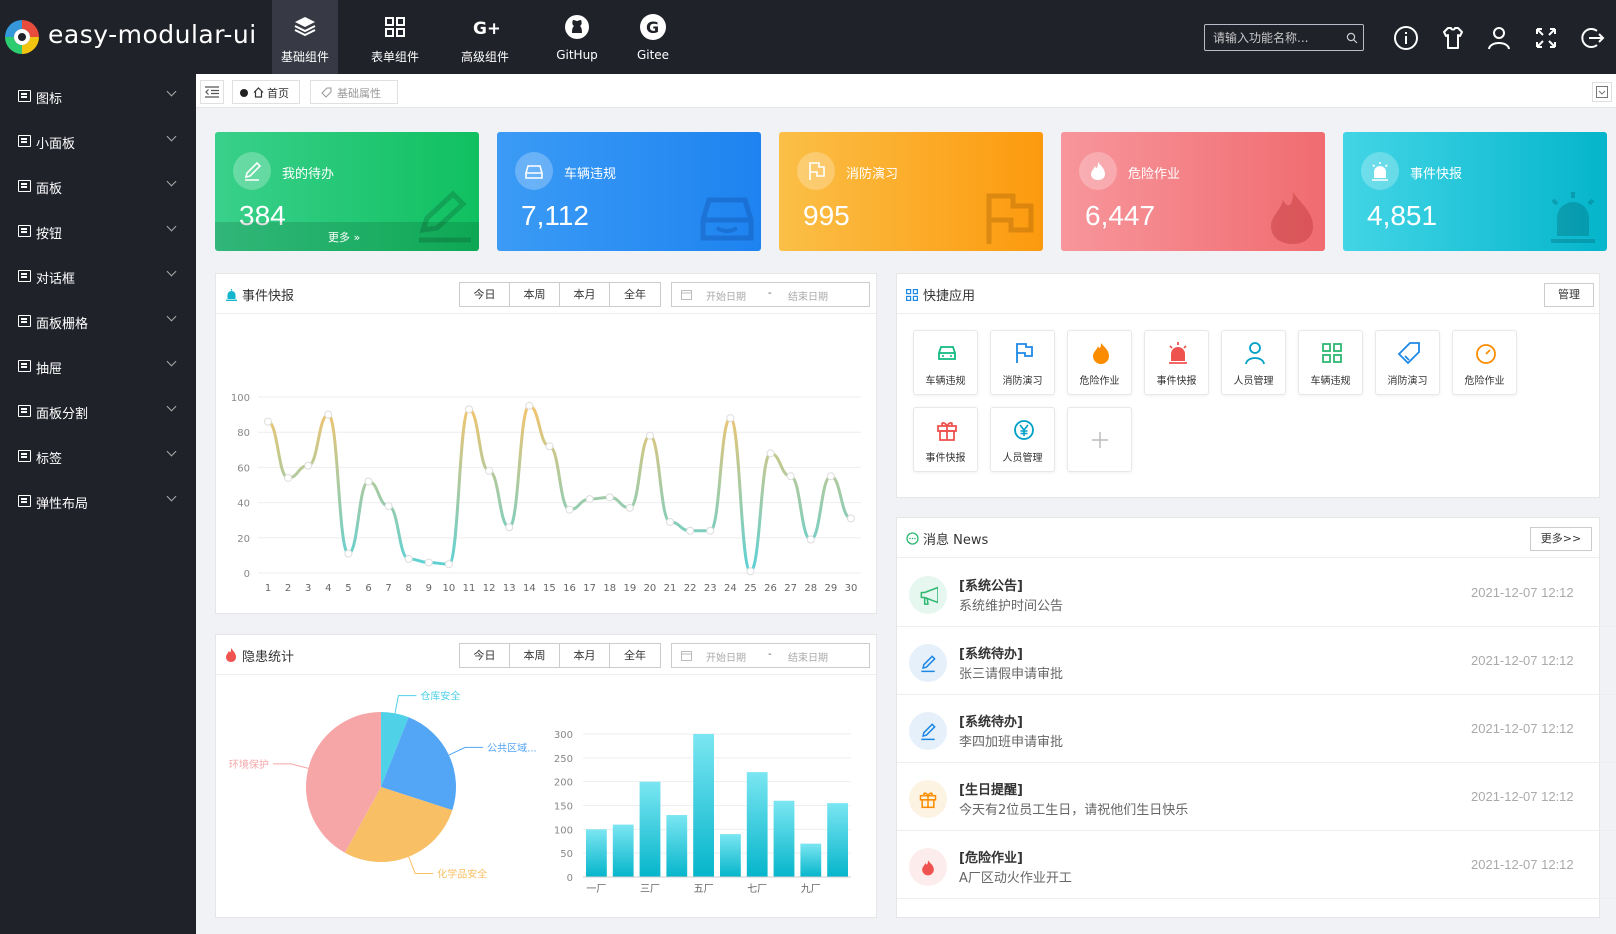 This screenshot has height=934, width=1616. What do you see at coordinates (1099, 439) in the screenshot?
I see `add-quick-app-button` at bounding box center [1099, 439].